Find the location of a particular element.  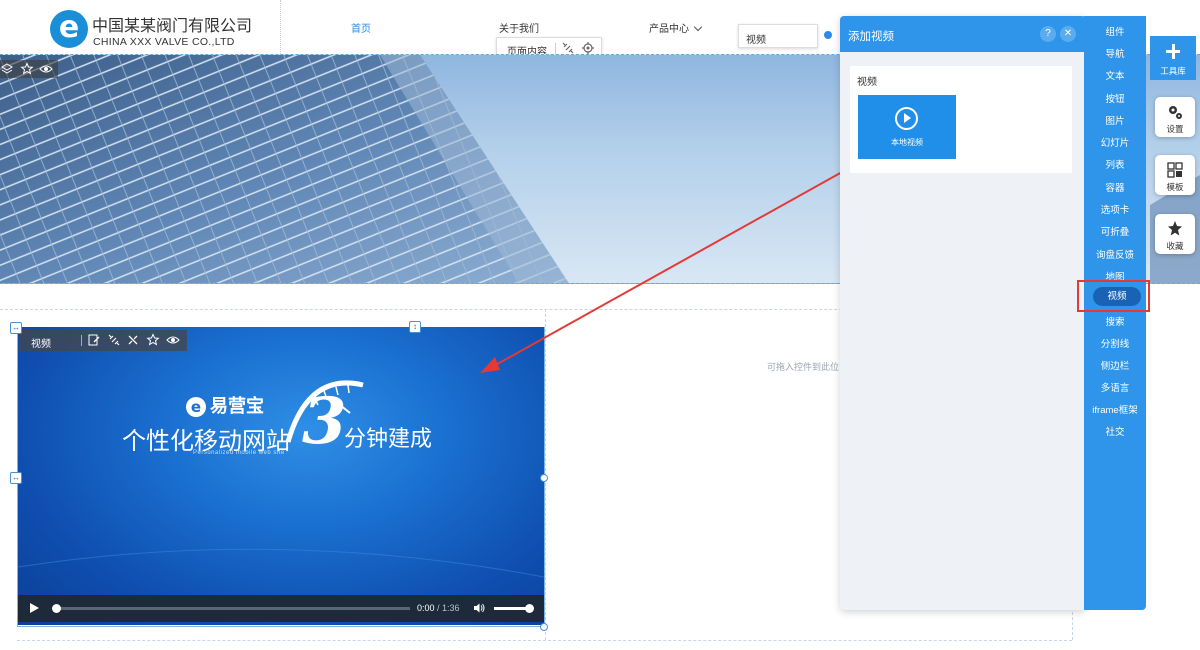

tab-toolbox-label: 工具库 is located at coordinates (1173, 71).